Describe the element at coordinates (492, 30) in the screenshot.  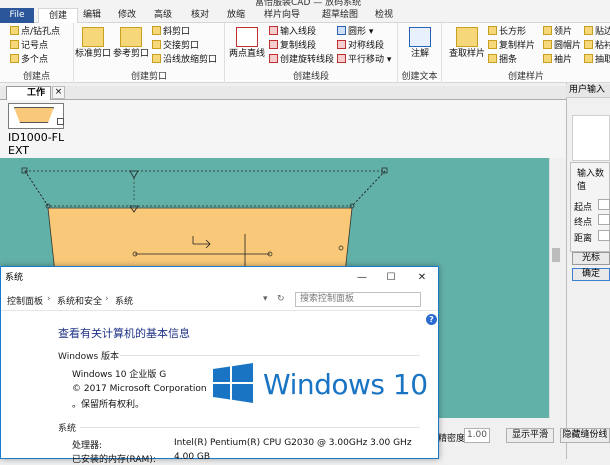
I see `rectangle-icon` at that location.